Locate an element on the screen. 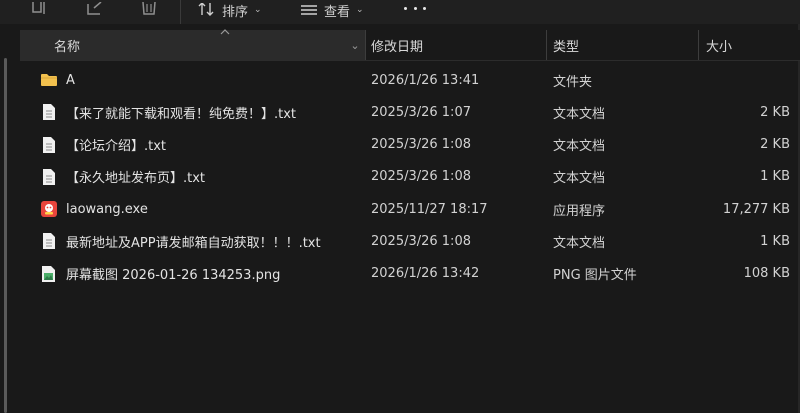  list-item: A 2026/1/26 13:41 文件夹 is located at coordinates (410, 80).